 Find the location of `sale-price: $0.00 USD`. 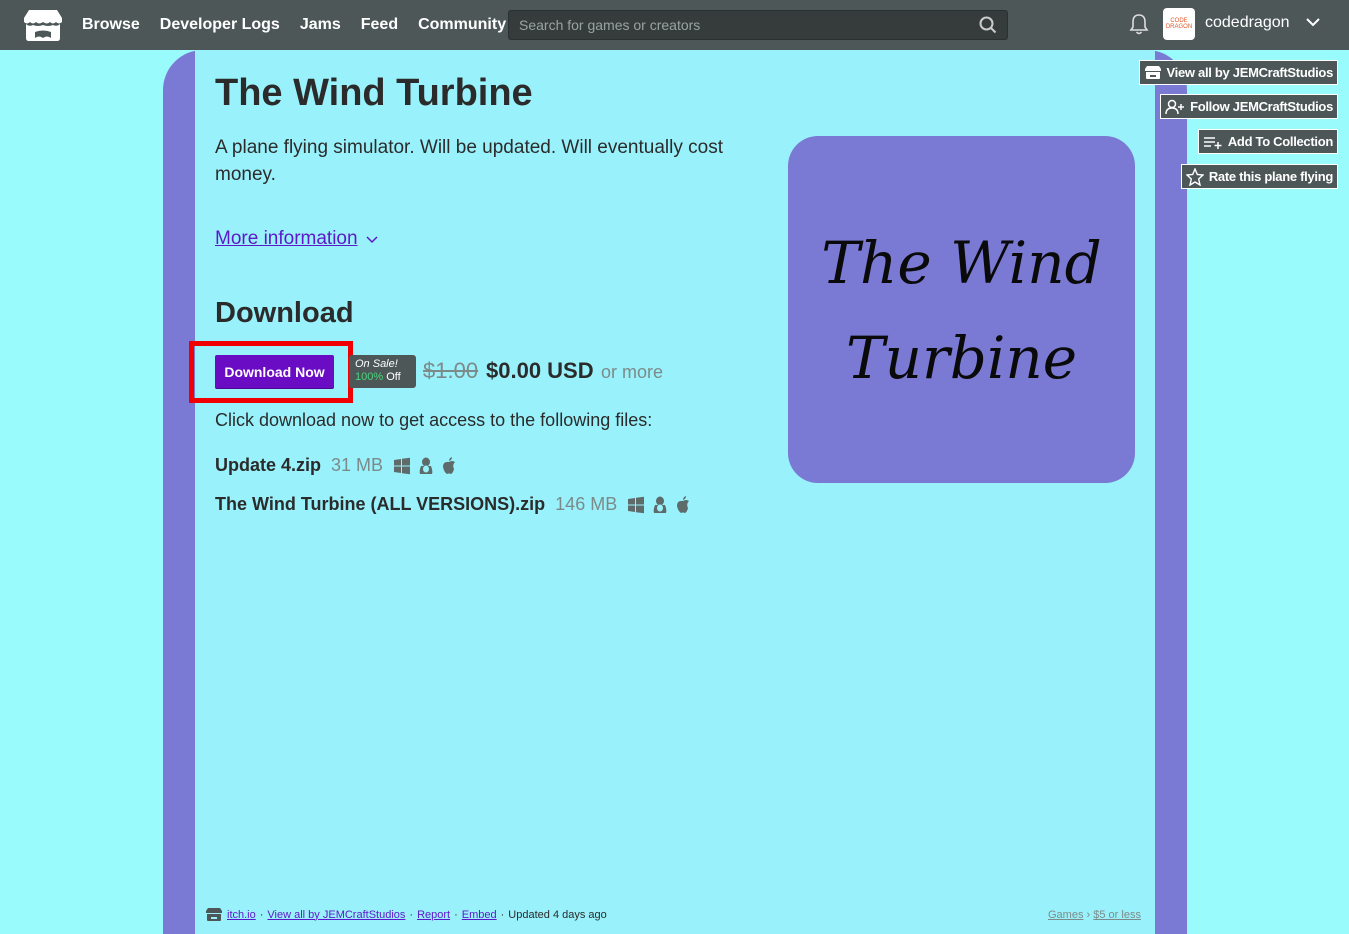

sale-price: $0.00 USD is located at coordinates (540, 370).